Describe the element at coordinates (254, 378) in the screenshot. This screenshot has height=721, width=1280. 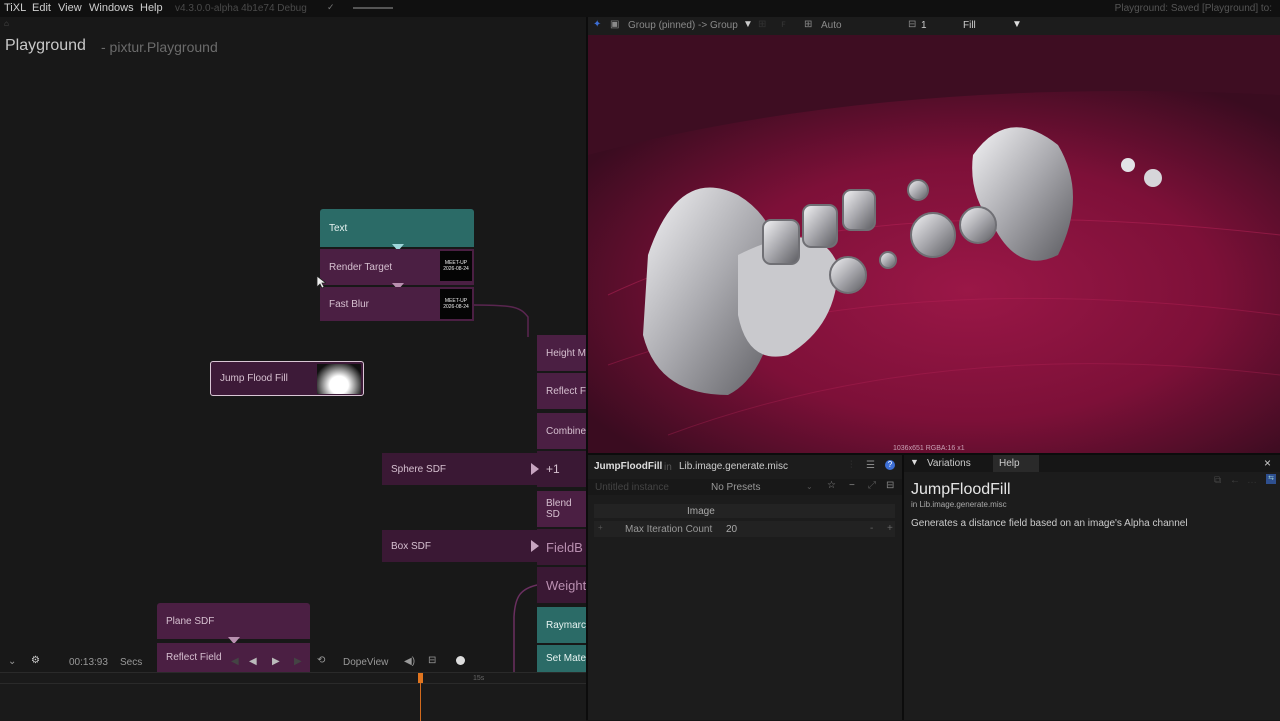
I see `node-jump-flood-fill-label: Jump Flood Fill` at that location.